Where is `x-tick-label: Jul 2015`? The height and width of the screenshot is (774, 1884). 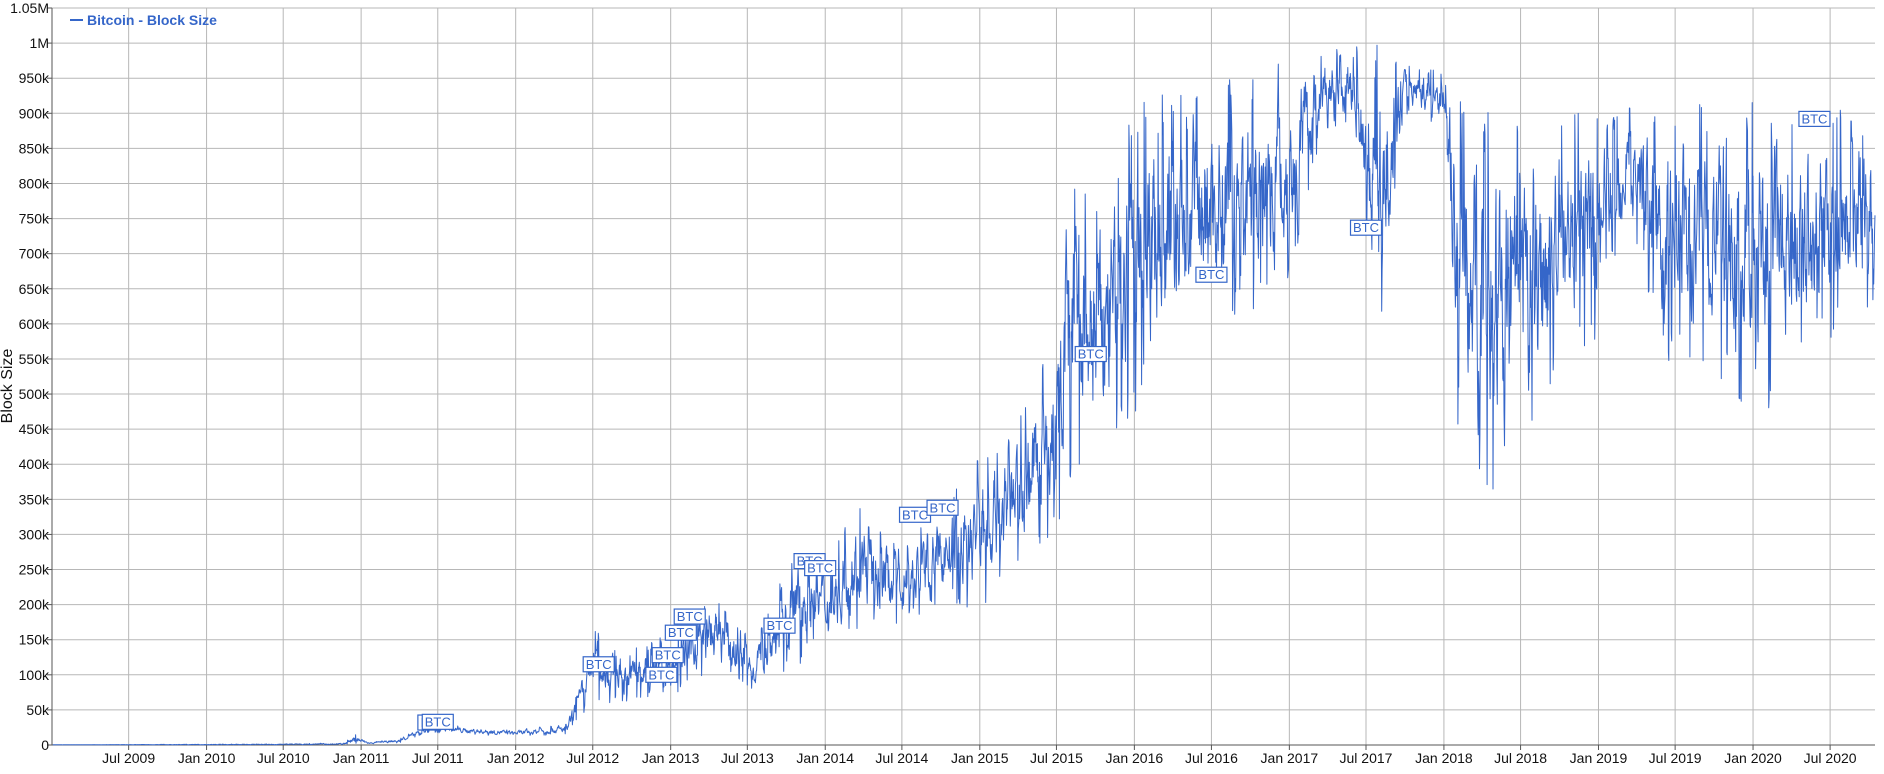
x-tick-label: Jul 2015 is located at coordinates (1056, 758).